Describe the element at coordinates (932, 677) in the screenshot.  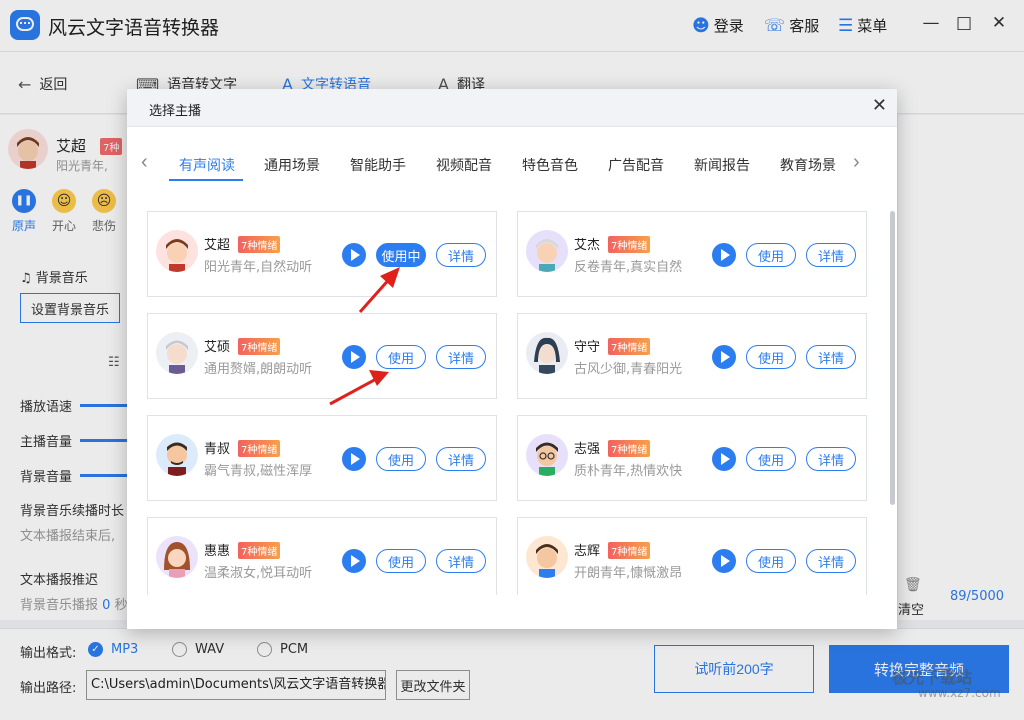
I see `watermark-text: 极光下载站` at that location.